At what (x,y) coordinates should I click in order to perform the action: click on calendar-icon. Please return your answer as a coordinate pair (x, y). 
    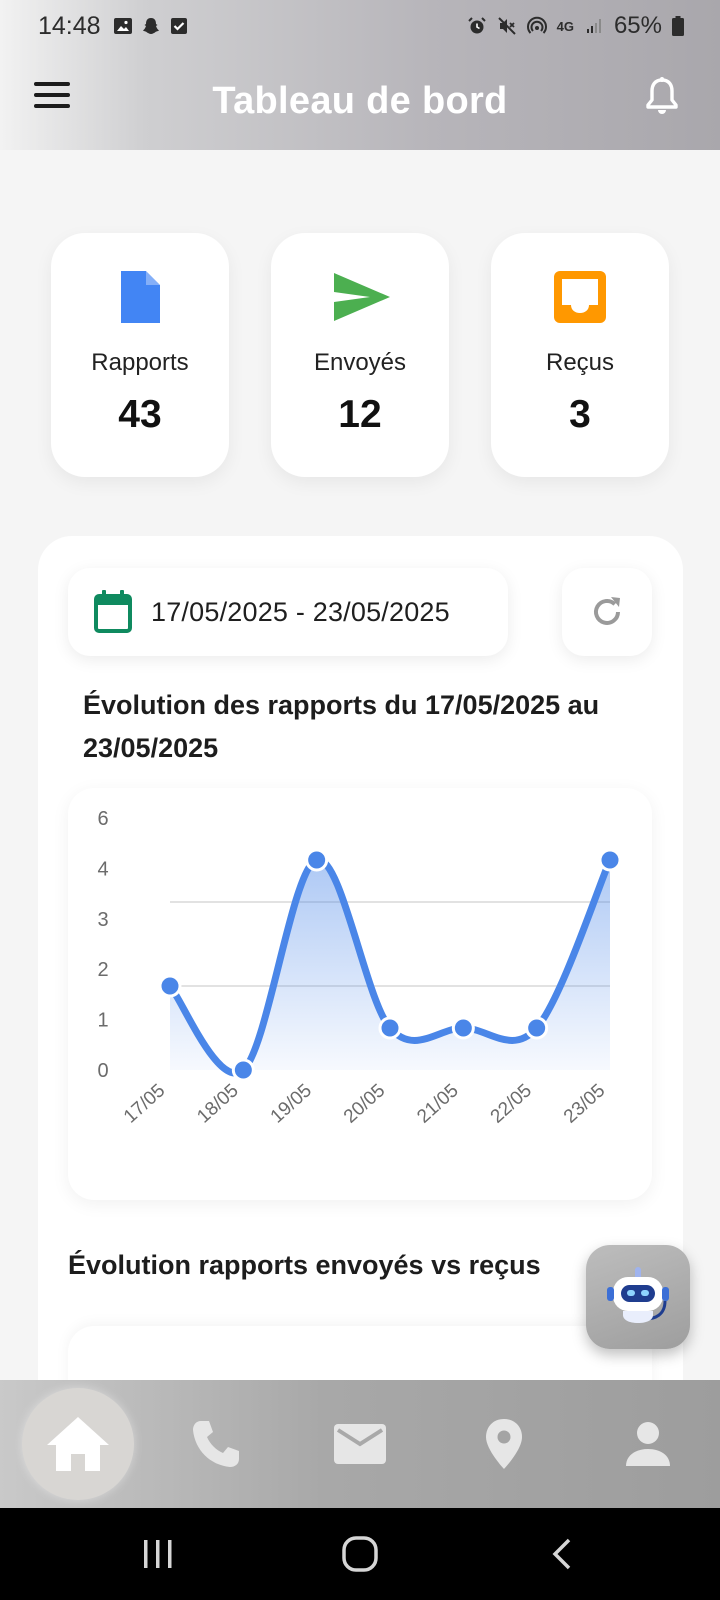
    Looking at the image, I should click on (113, 611).